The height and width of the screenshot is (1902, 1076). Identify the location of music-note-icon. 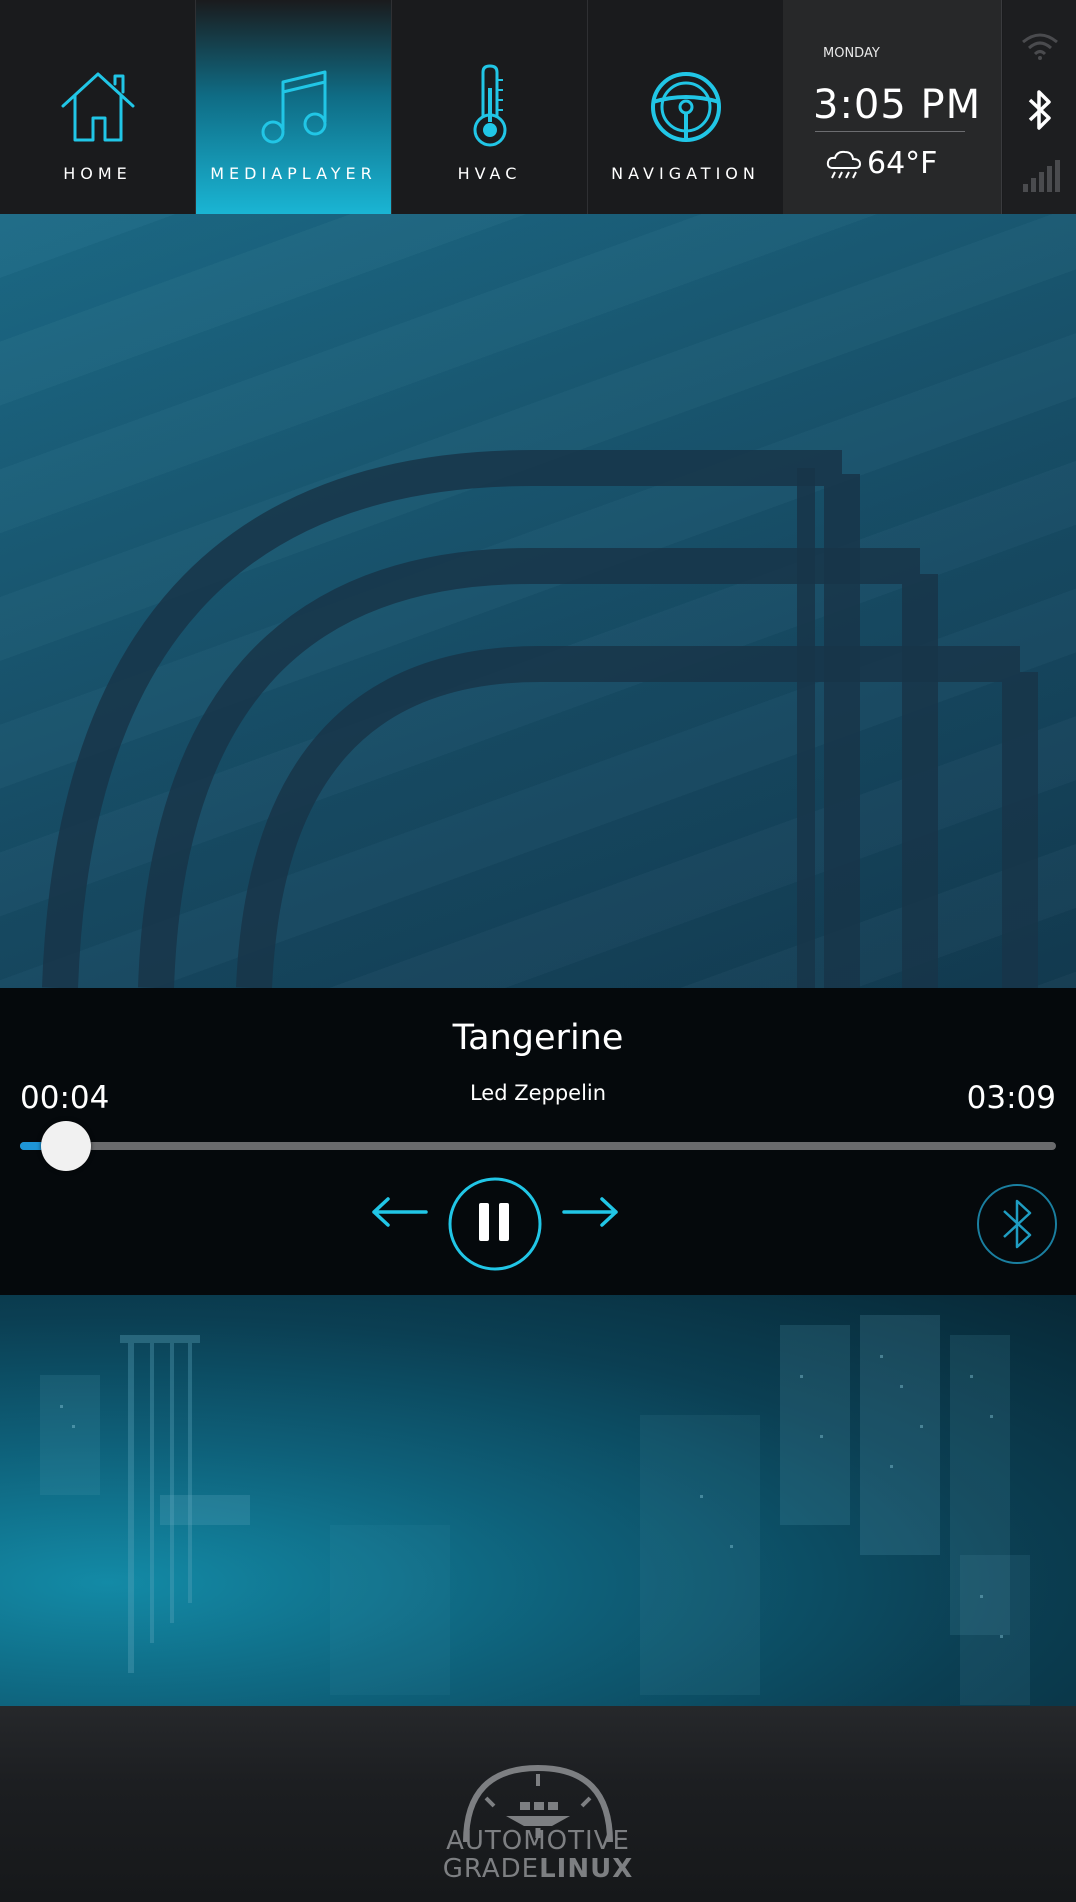
(293, 107).